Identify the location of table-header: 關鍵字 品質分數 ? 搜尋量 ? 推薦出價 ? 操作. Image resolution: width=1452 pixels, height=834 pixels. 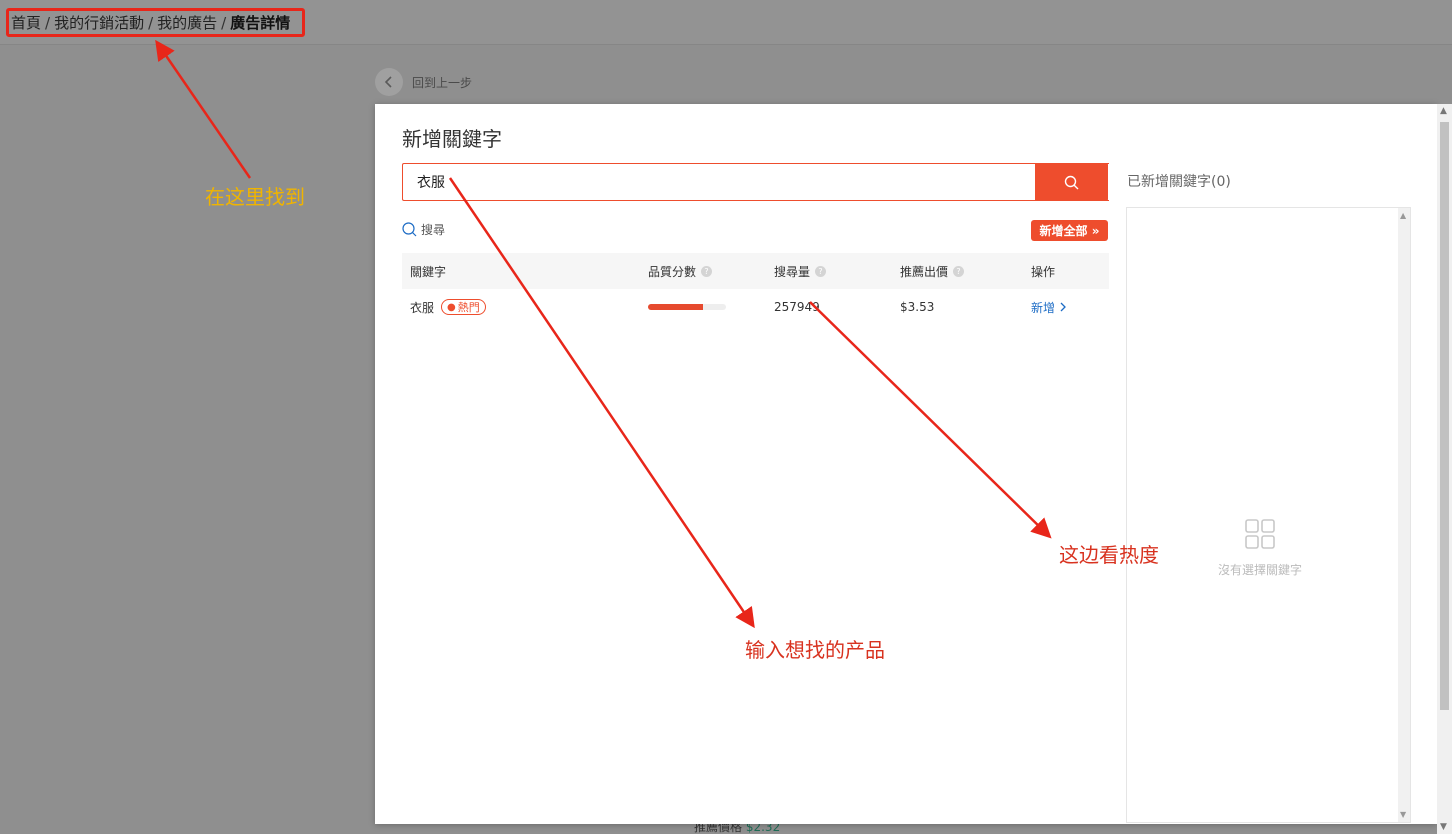
(755, 271).